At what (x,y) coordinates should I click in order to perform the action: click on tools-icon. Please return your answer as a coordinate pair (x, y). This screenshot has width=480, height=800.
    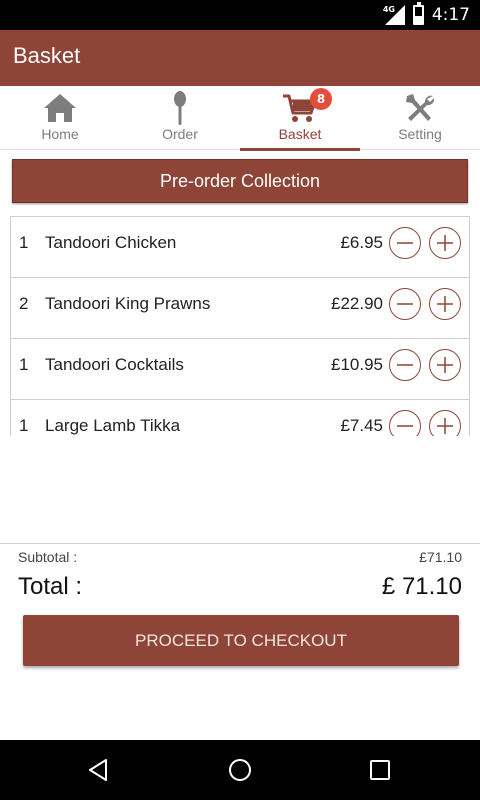
    Looking at the image, I should click on (420, 108).